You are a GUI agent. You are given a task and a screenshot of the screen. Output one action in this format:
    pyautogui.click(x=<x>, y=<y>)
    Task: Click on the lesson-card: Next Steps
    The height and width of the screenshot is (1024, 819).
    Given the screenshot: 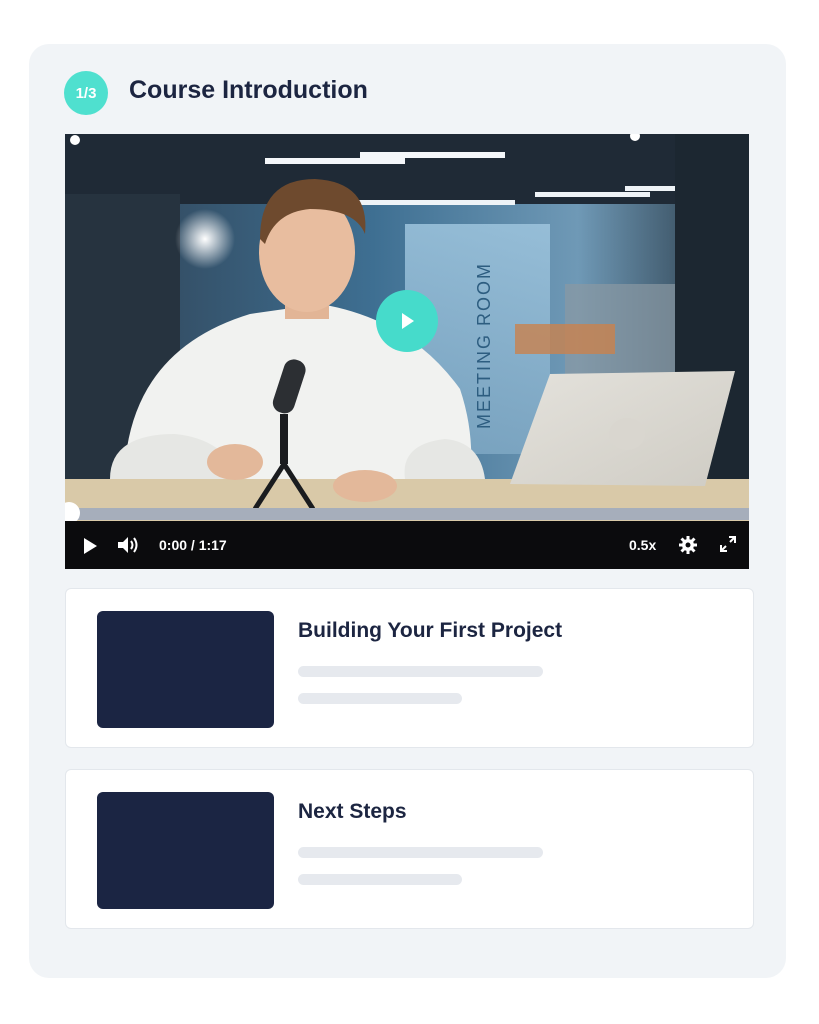 What is the action you would take?
    pyautogui.click(x=409, y=849)
    